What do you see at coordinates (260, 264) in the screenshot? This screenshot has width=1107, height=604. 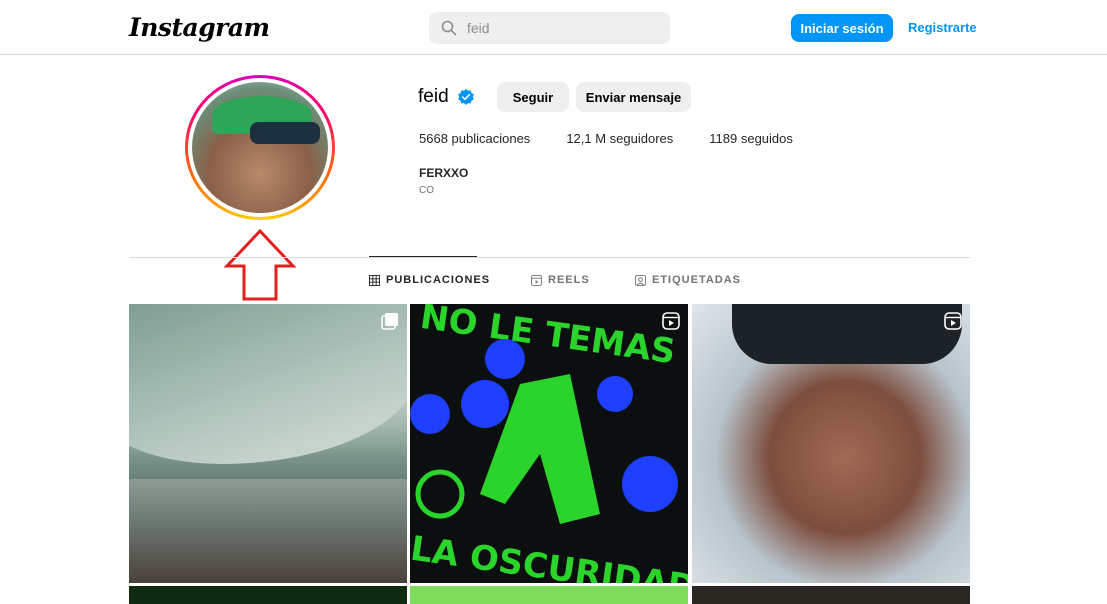 I see `annotation-arrow-up-icon` at bounding box center [260, 264].